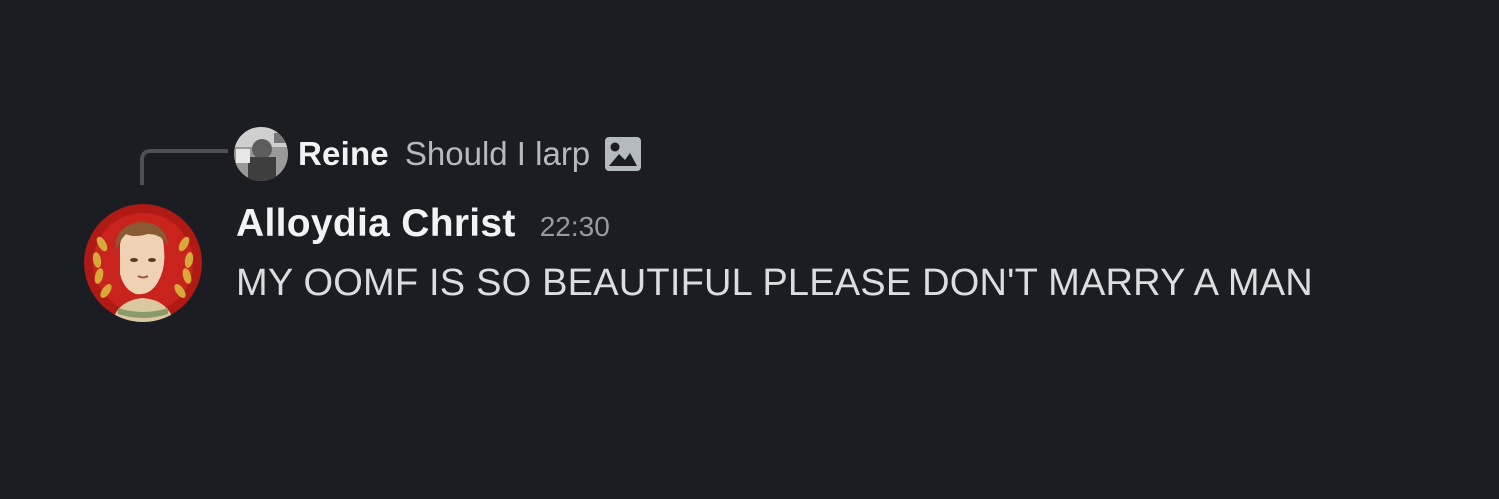 The width and height of the screenshot is (1499, 499). I want to click on image-icon, so click(623, 154).